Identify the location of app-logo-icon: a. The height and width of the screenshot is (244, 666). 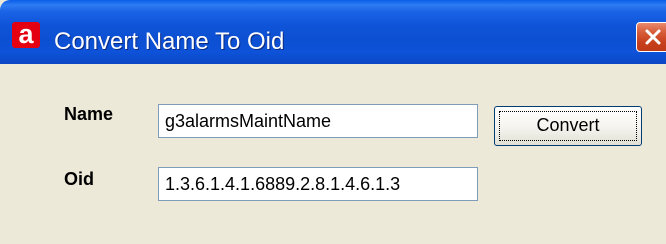
(26, 34).